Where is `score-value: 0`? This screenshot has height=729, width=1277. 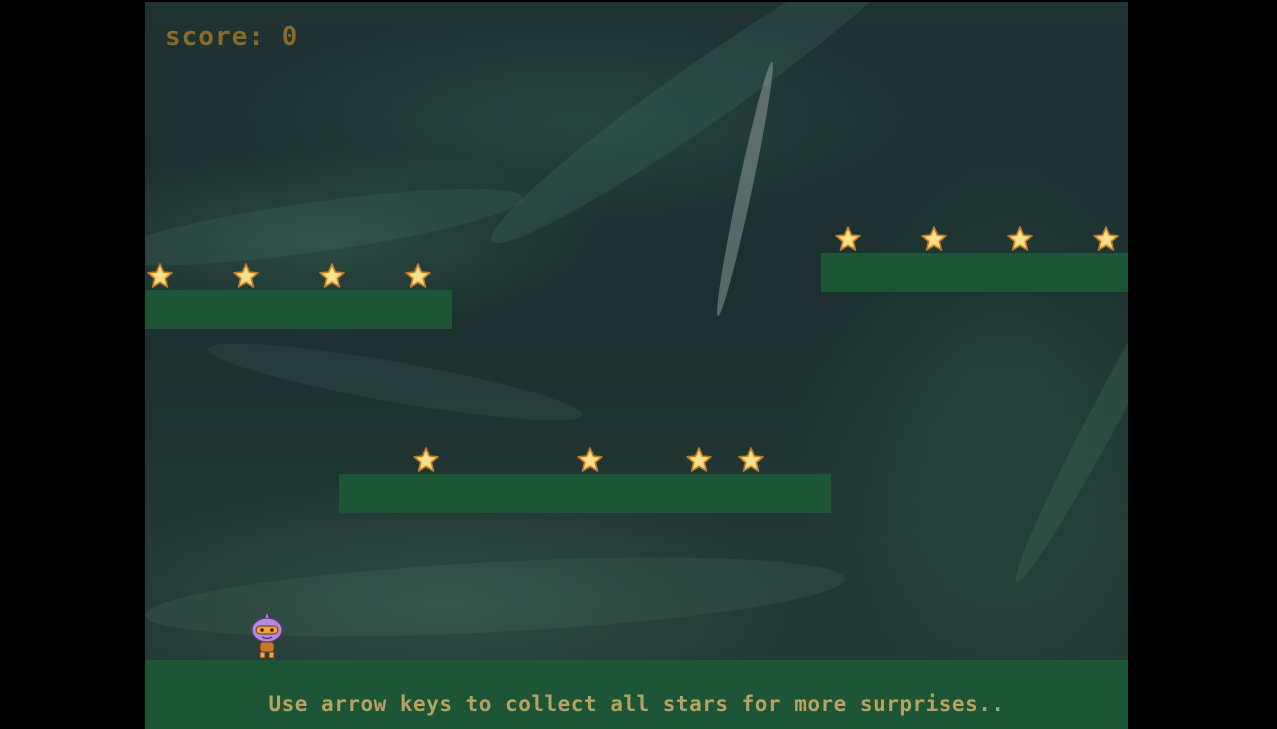 score-value: 0 is located at coordinates (290, 37).